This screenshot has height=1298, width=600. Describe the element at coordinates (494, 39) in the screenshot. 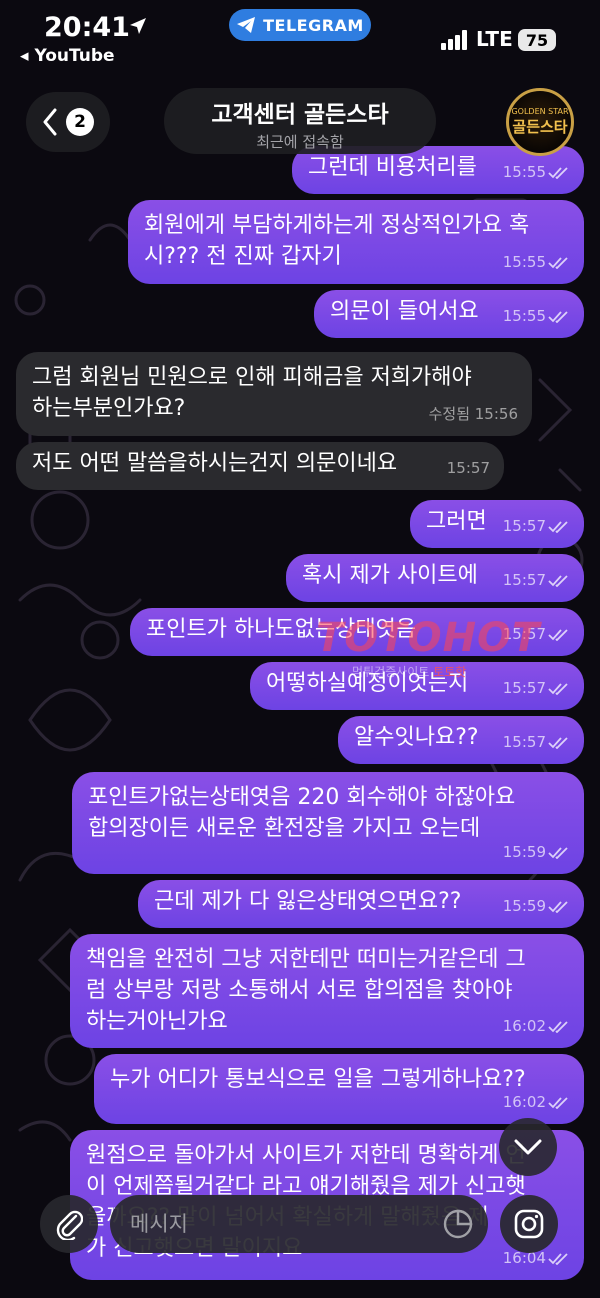

I see `network-type: LTE` at that location.